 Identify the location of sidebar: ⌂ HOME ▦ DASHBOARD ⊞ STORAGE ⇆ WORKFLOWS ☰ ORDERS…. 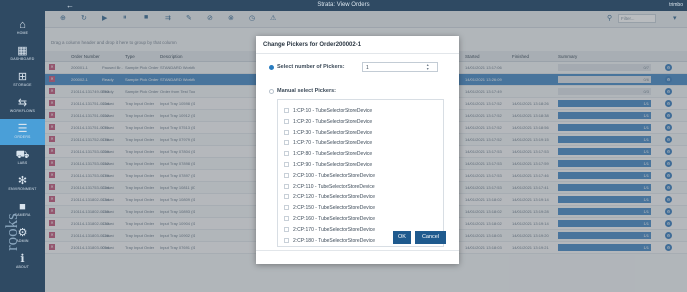
(22, 151).